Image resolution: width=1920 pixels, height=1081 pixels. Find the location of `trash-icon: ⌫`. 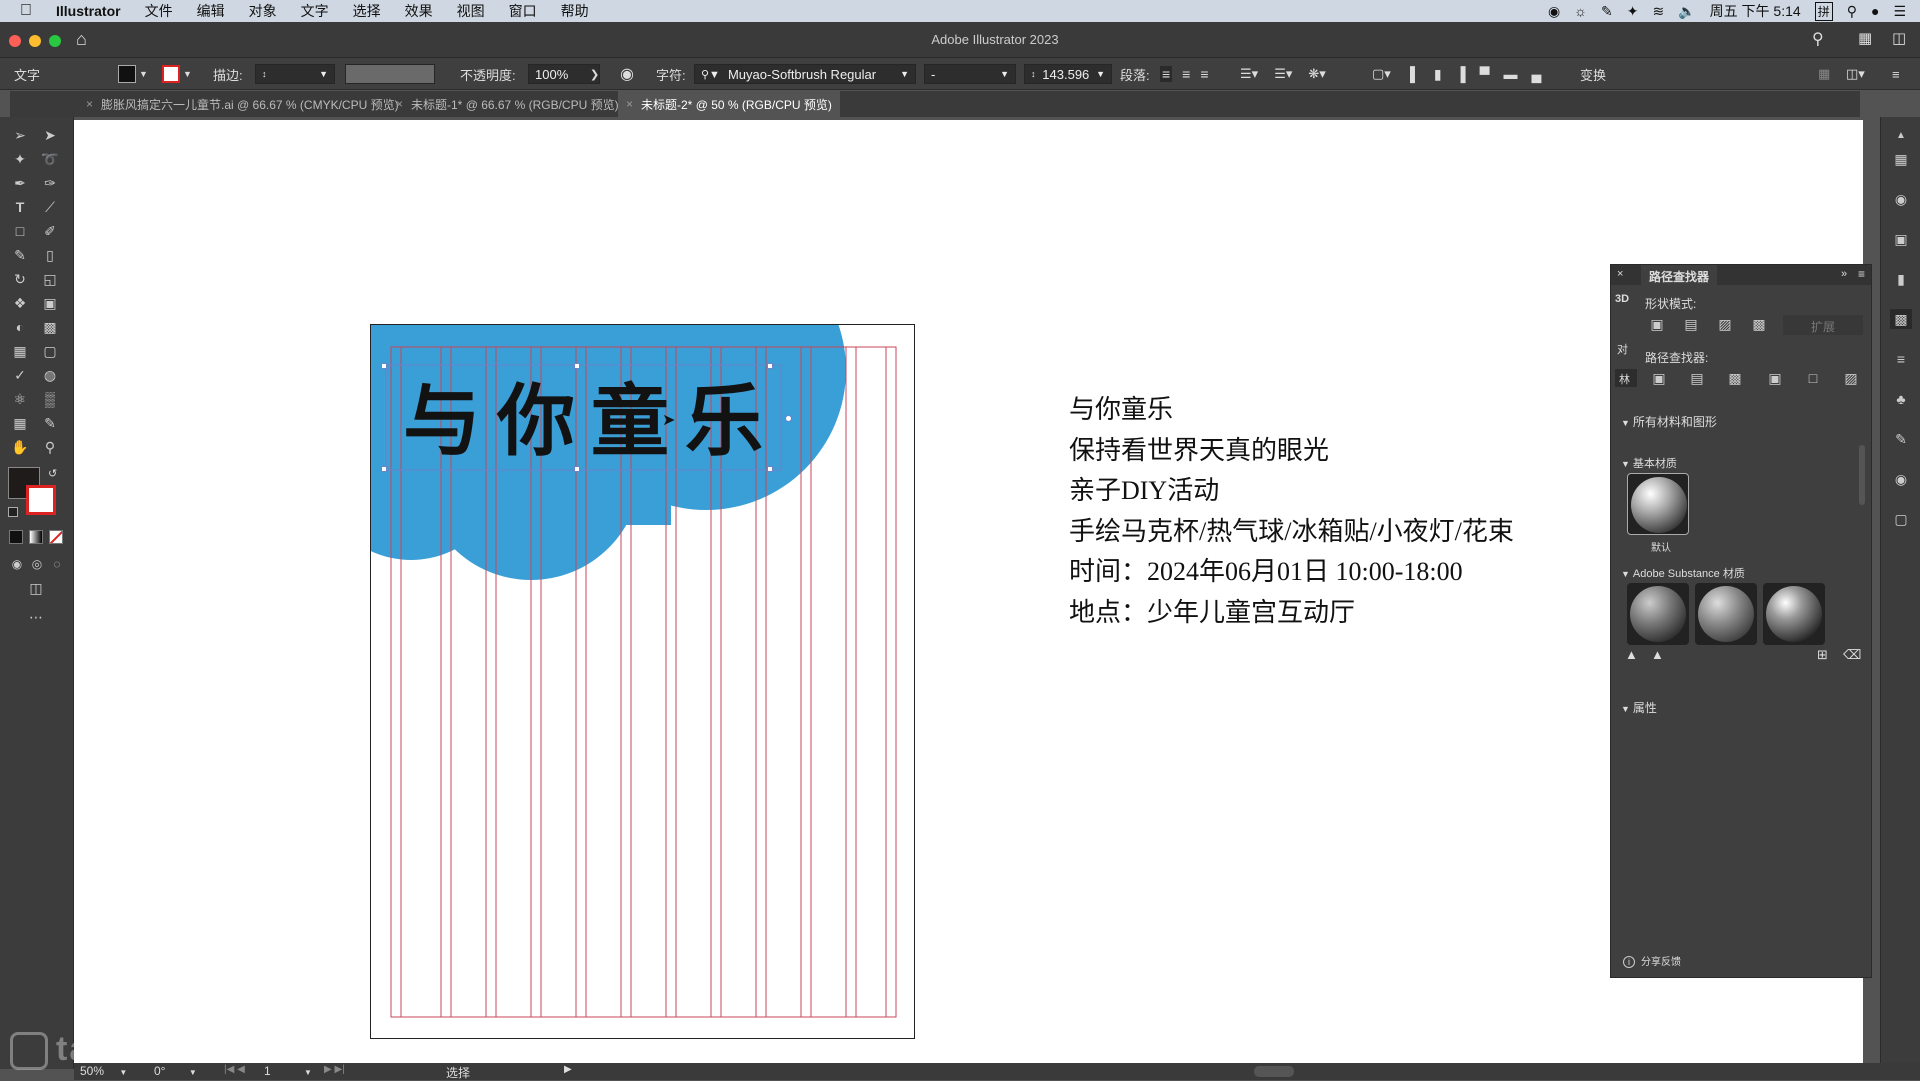

trash-icon: ⌫ is located at coordinates (1852, 655).